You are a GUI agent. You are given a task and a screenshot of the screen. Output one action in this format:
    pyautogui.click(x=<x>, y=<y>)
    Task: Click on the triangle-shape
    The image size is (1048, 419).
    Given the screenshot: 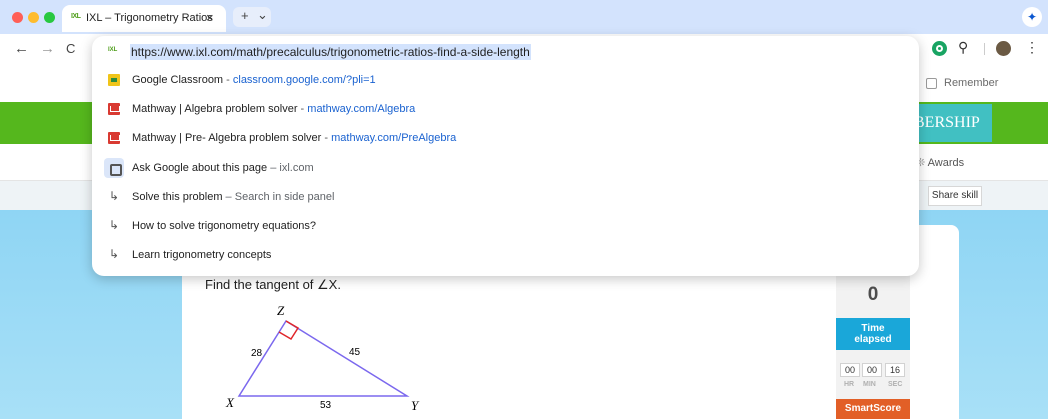 What is the action you would take?
    pyautogui.click(x=323, y=358)
    